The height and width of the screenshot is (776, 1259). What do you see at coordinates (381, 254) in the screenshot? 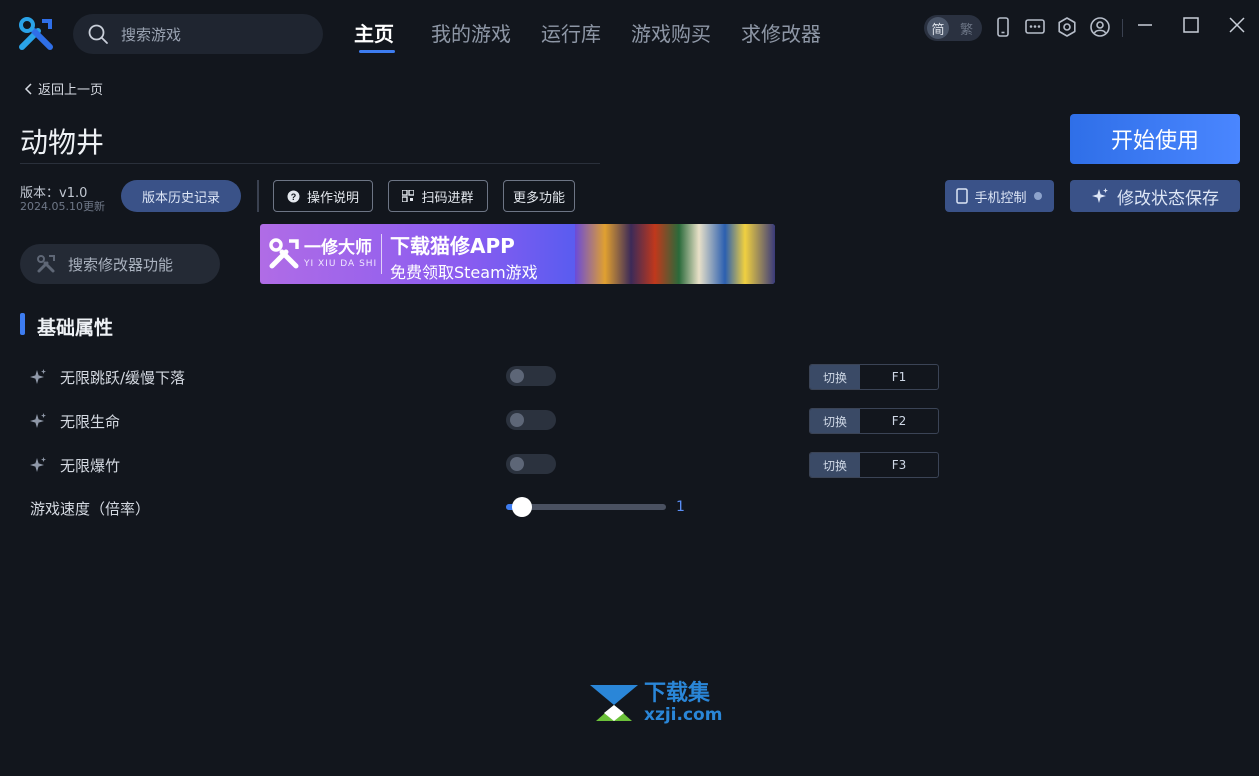
I see `banner-divider` at bounding box center [381, 254].